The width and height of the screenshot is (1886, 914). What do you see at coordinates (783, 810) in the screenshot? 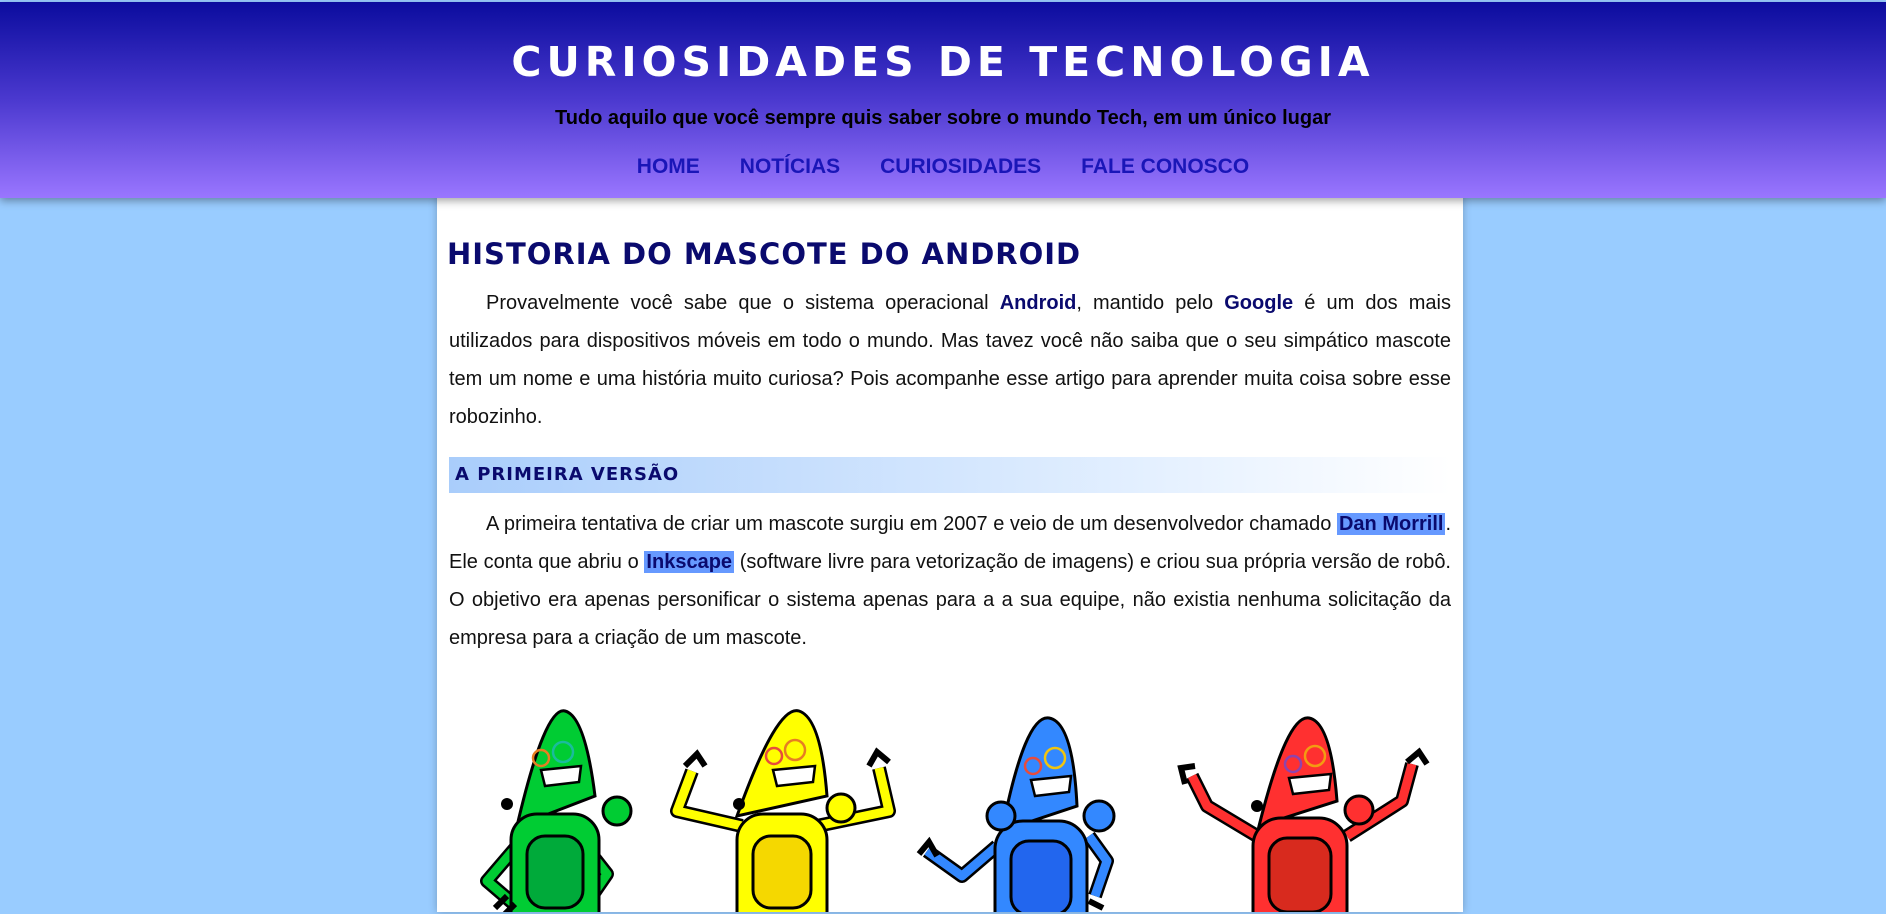
I see `yellow-robot` at bounding box center [783, 810].